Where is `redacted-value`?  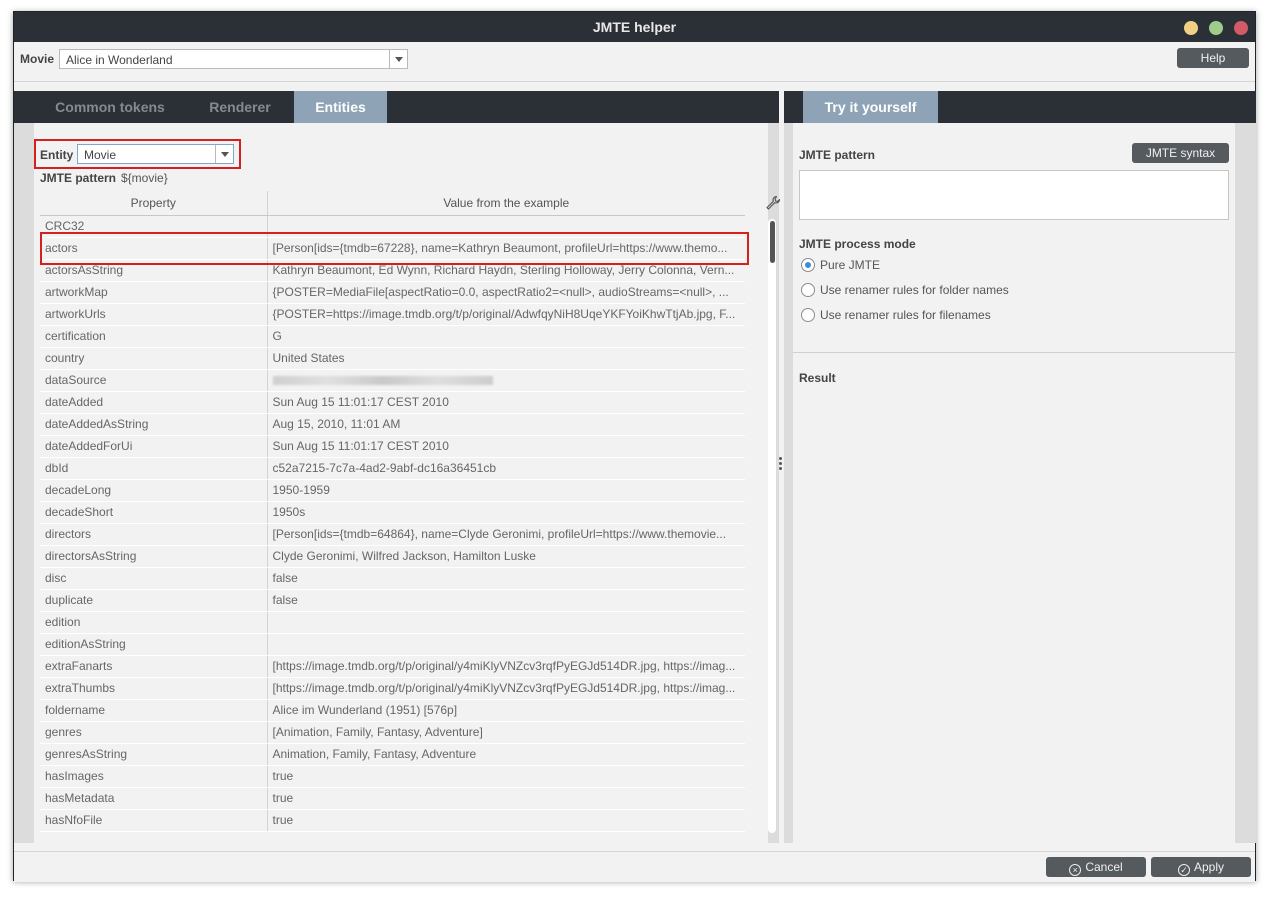
redacted-value is located at coordinates (382, 381).